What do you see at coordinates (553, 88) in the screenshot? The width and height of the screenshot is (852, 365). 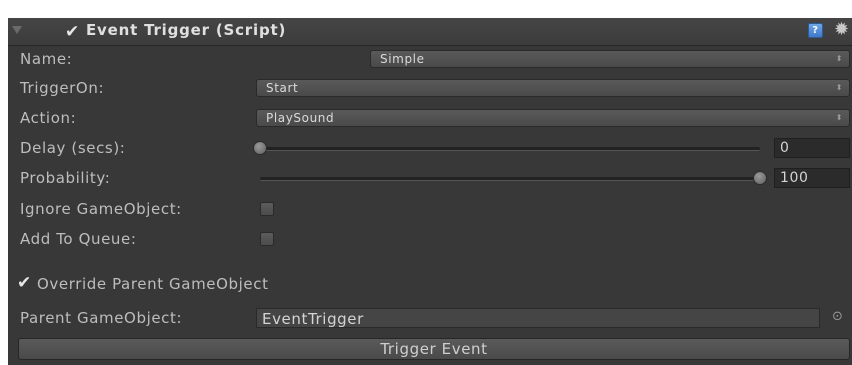 I see `trigger-on-dropdown: Start ⬍` at bounding box center [553, 88].